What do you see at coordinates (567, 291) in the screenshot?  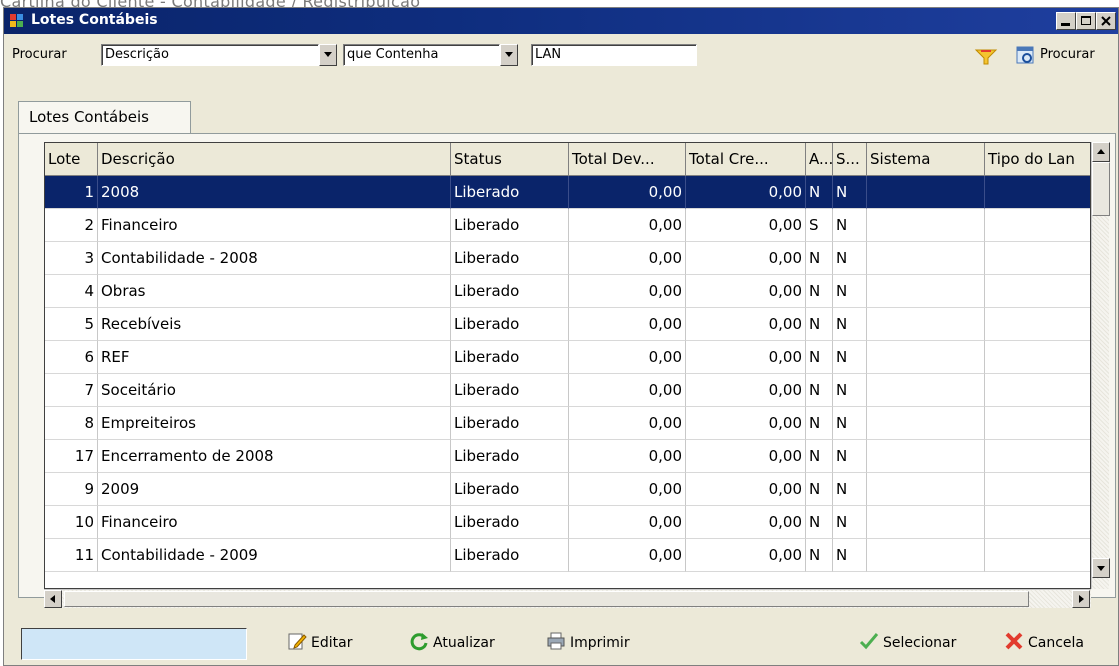 I see `table-row: 4 Obras Liberado 0,00 0,00 N N` at bounding box center [567, 291].